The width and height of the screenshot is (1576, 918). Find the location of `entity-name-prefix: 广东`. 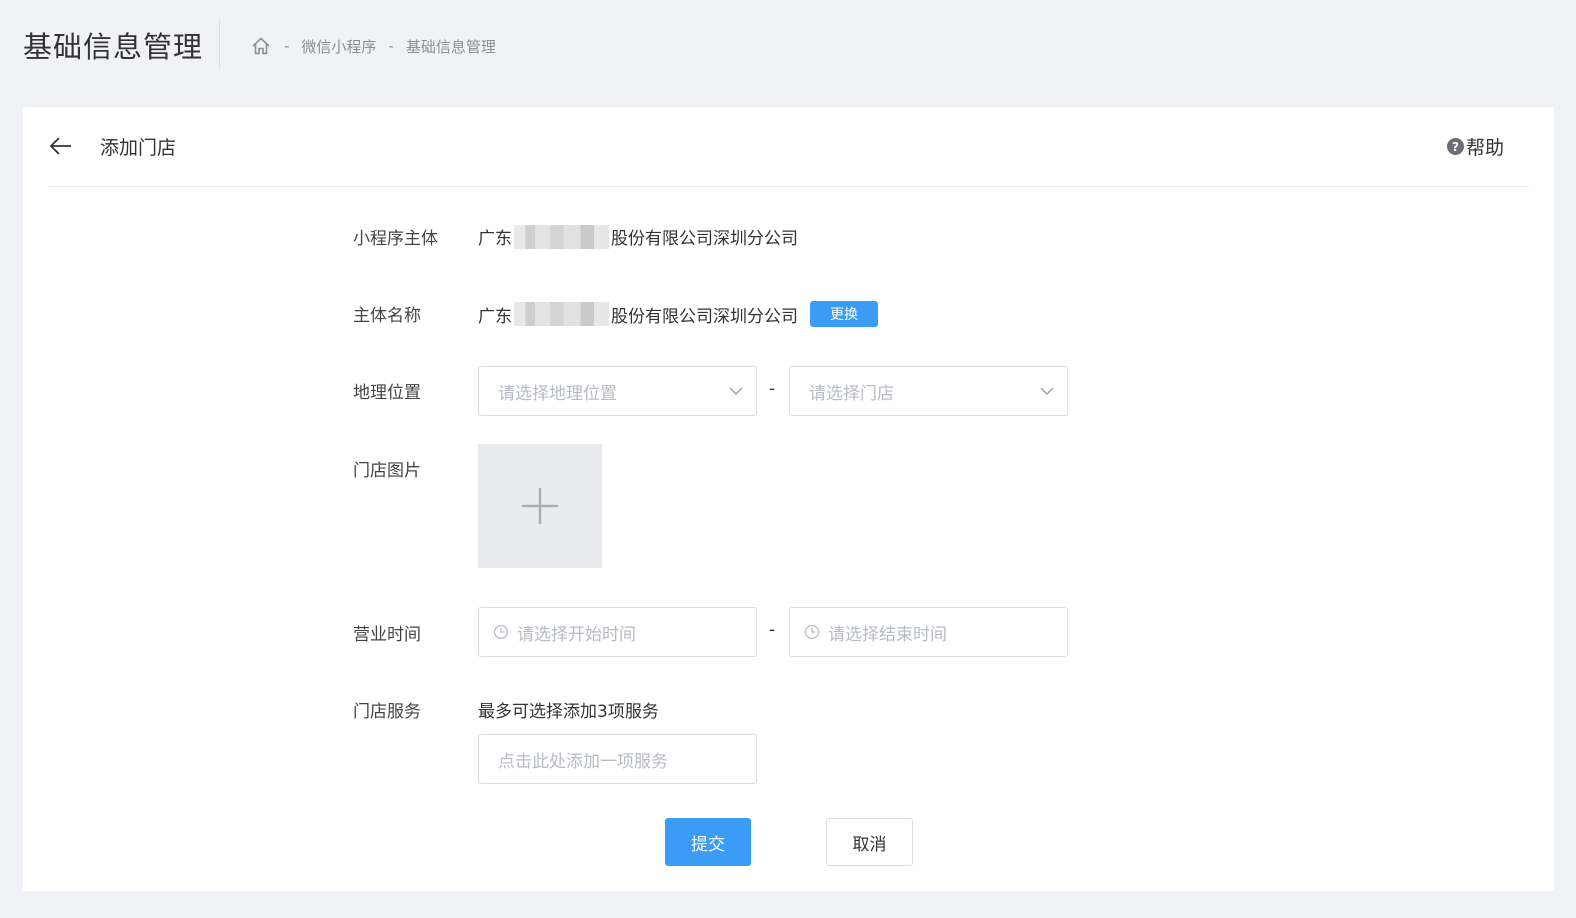

entity-name-prefix: 广东 is located at coordinates (495, 316).